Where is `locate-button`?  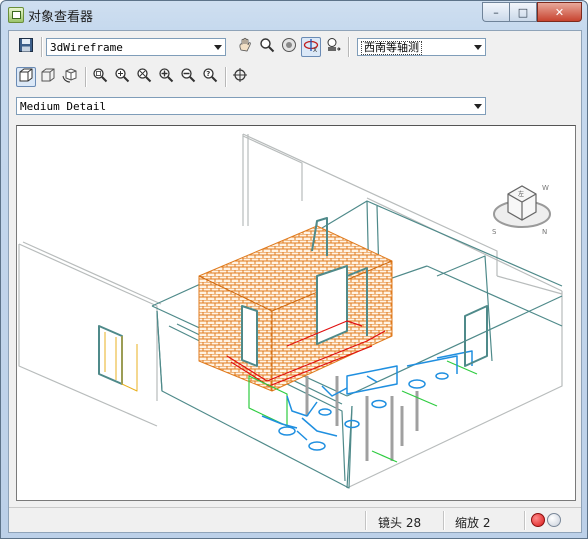
locate-button is located at coordinates (240, 77).